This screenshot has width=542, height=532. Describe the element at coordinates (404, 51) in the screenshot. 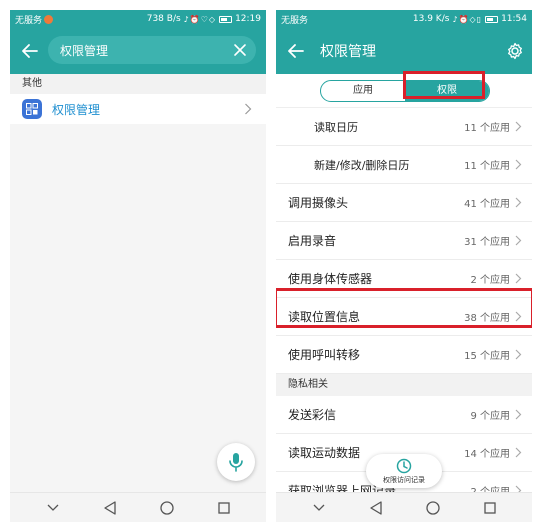

I see `app-header: 权限管理` at that location.